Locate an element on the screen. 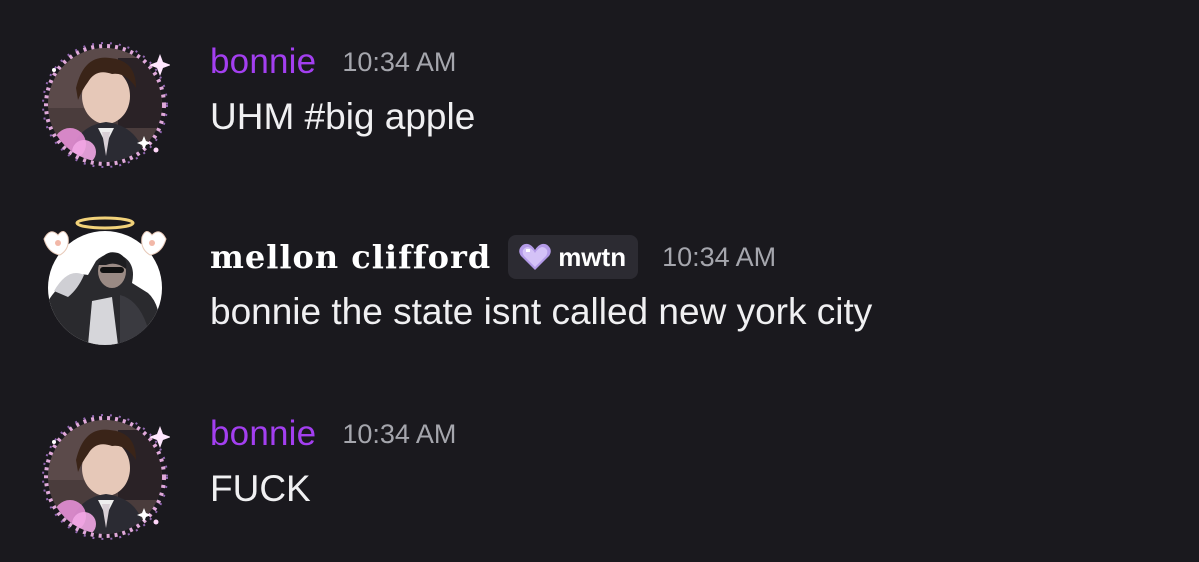 The height and width of the screenshot is (562, 1199). message-content: UHM #big apple is located at coordinates (343, 116).